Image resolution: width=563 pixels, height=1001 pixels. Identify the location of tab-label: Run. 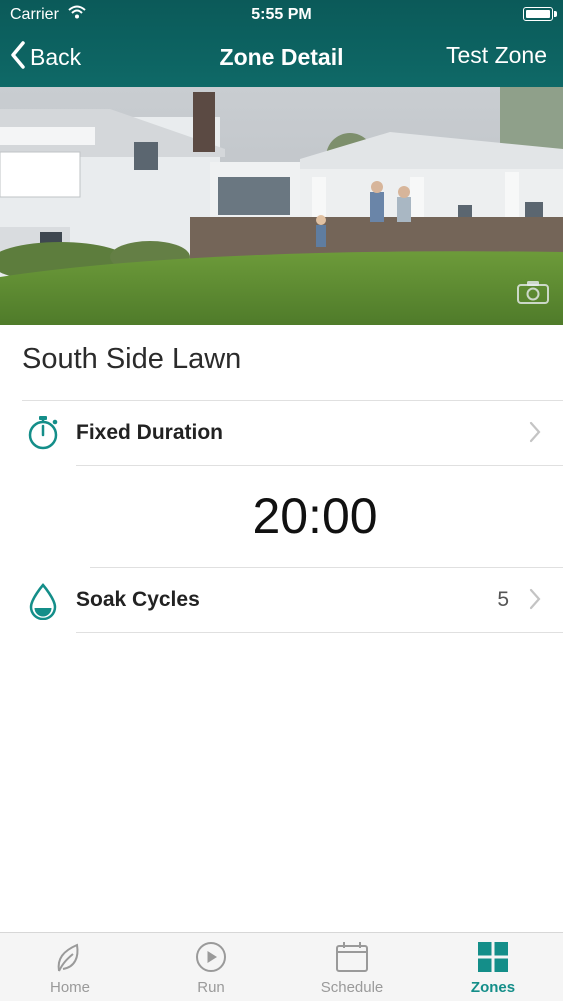
(211, 987).